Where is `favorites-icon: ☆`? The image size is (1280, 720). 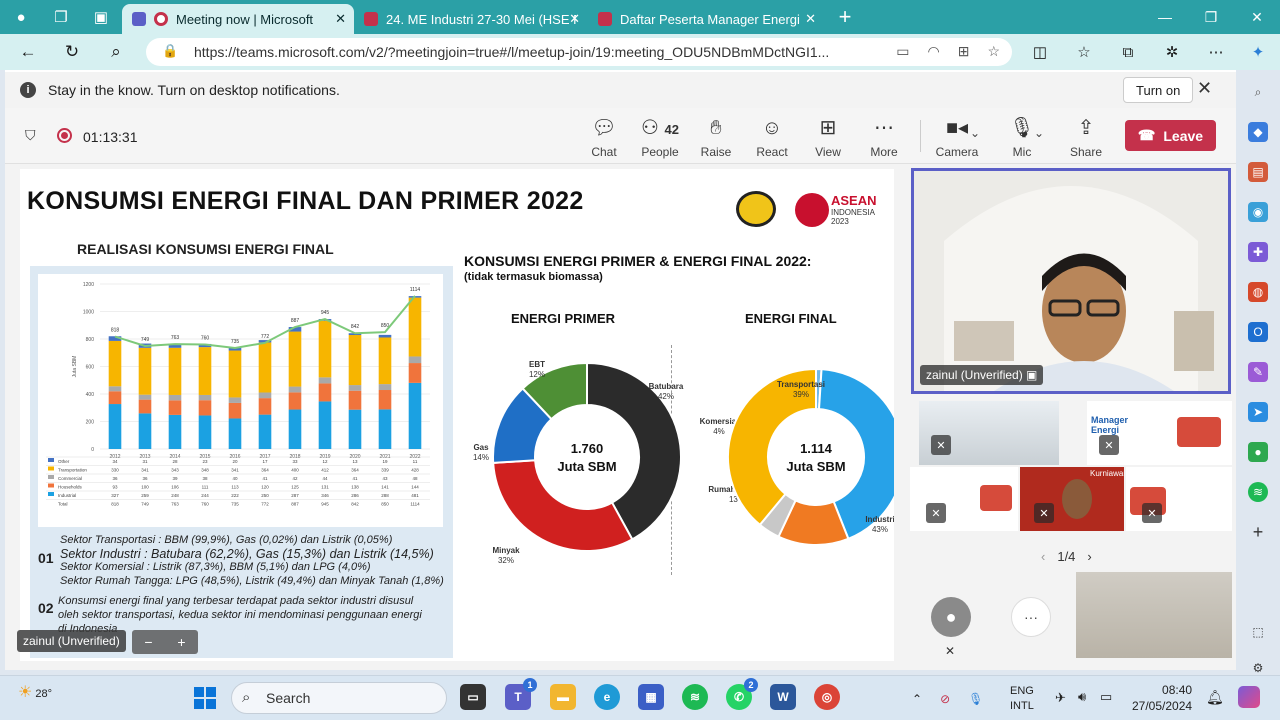
favorites-icon: ☆ is located at coordinates (1084, 52).